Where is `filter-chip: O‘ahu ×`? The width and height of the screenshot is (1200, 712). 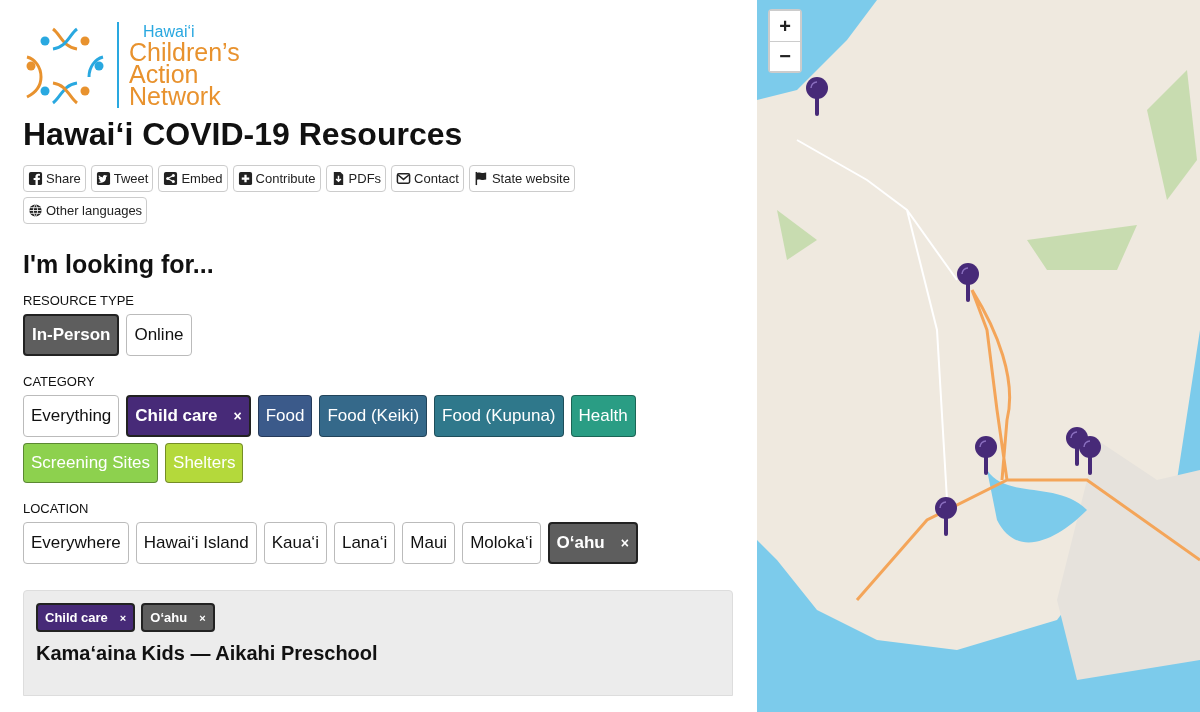
filter-chip: O‘ahu × is located at coordinates (592, 543).